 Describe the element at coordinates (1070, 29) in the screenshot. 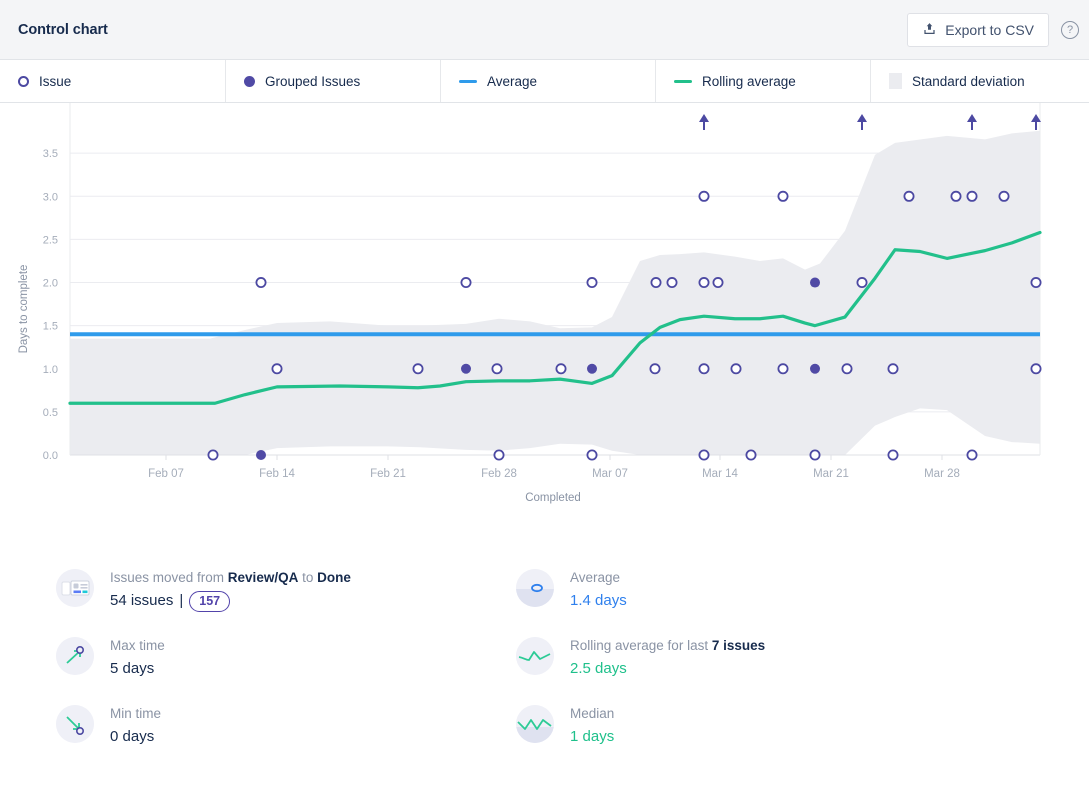

I see `help-circle-icon: ?` at that location.